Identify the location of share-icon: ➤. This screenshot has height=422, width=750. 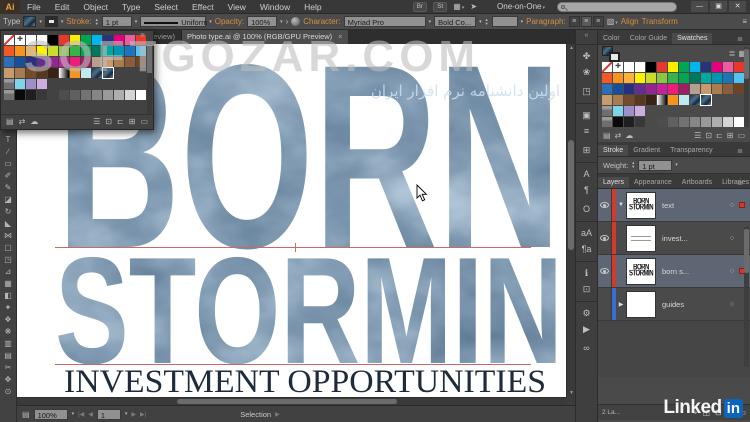
(473, 6).